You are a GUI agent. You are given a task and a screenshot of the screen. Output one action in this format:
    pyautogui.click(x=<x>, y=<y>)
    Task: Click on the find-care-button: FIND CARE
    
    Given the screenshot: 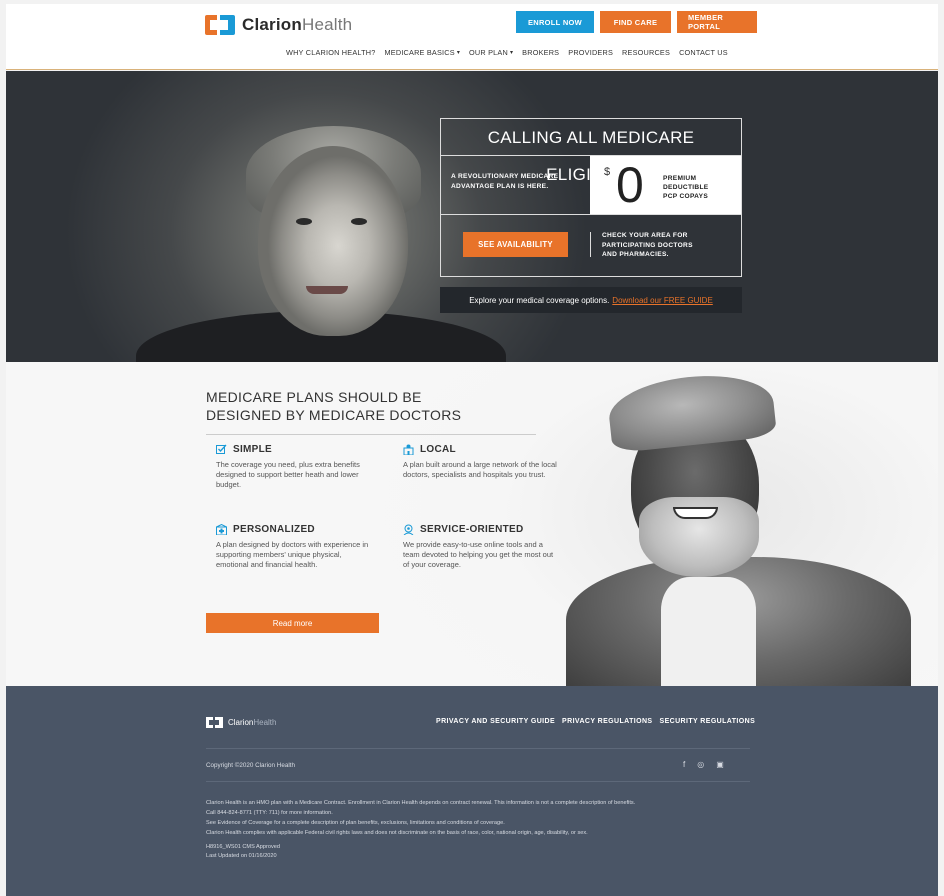 What is the action you would take?
    pyautogui.click(x=635, y=22)
    